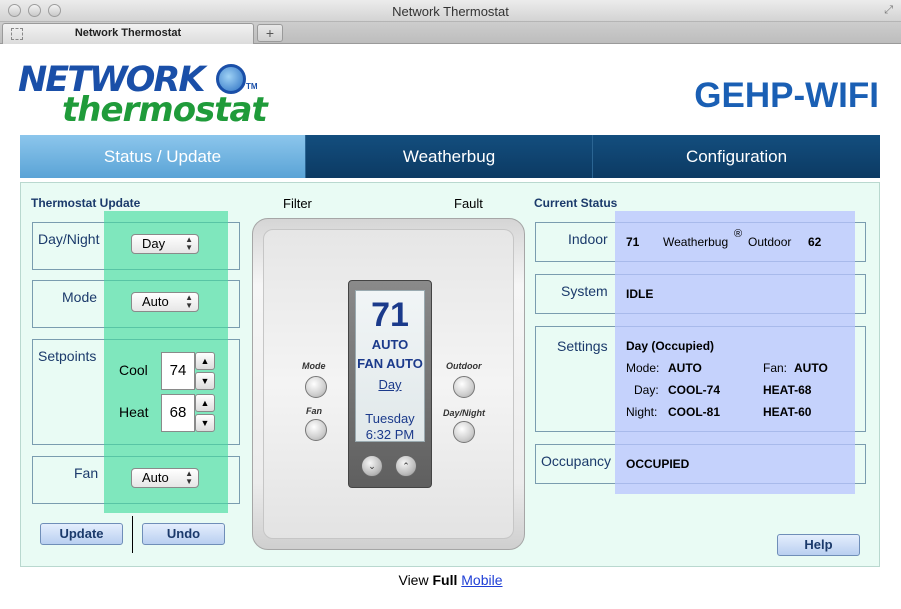 The height and width of the screenshot is (609, 901). Describe the element at coordinates (316, 387) in the screenshot. I see `device-mode-button` at that location.